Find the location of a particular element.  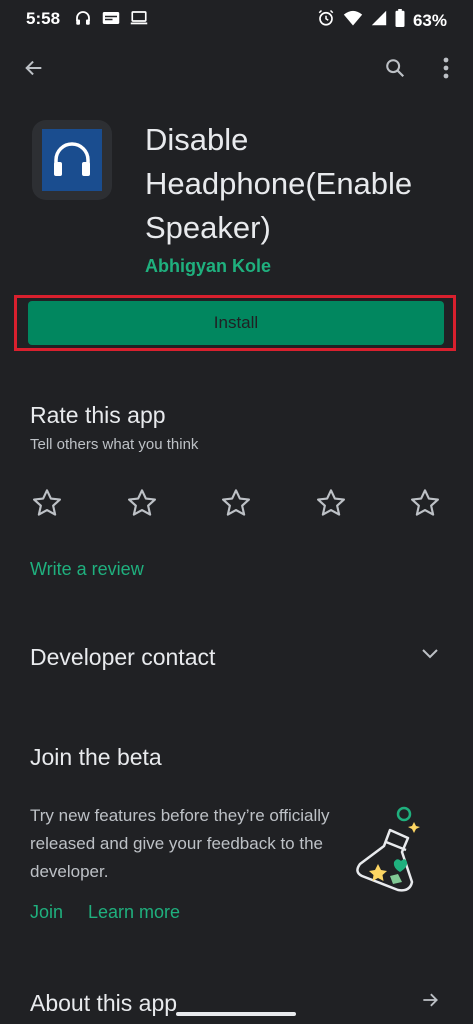

status-bar: 5:58 63% is located at coordinates (236, 20).